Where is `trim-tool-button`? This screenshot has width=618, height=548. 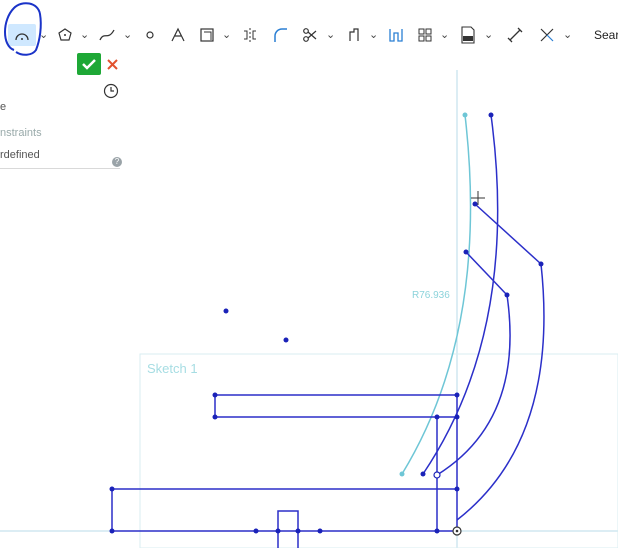
trim-tool-button is located at coordinates (310, 35).